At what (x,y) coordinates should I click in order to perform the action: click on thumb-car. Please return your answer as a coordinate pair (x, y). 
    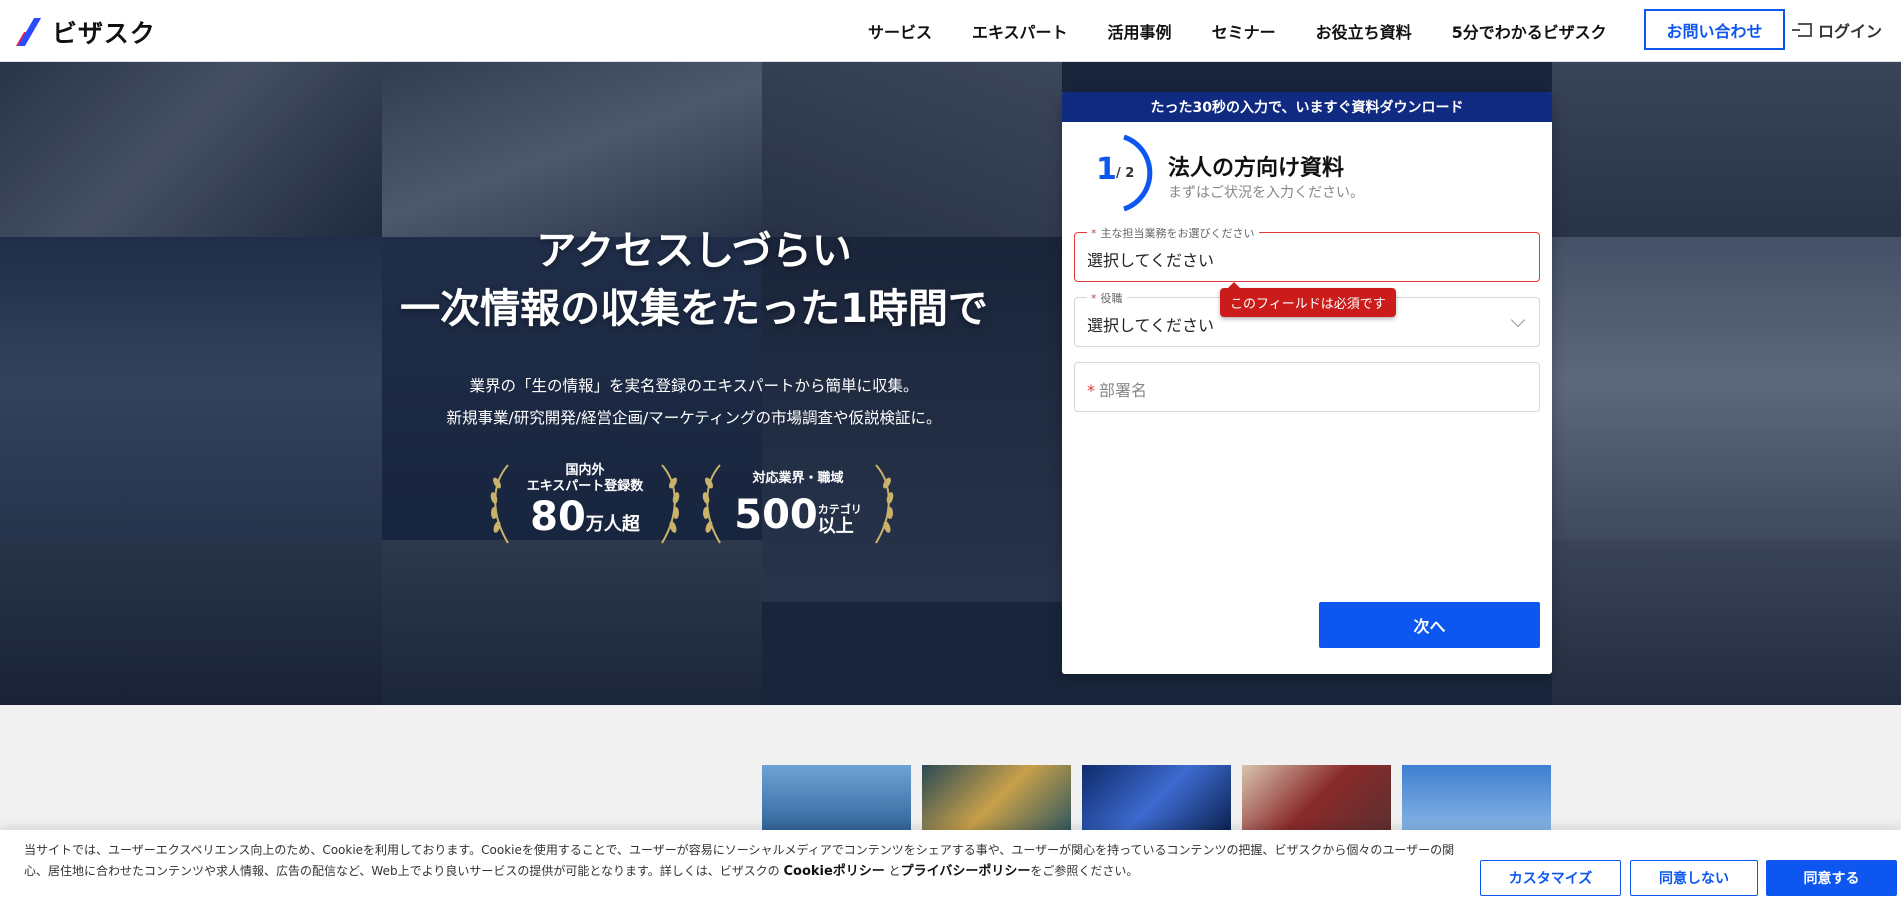
    Looking at the image, I should click on (1316, 800).